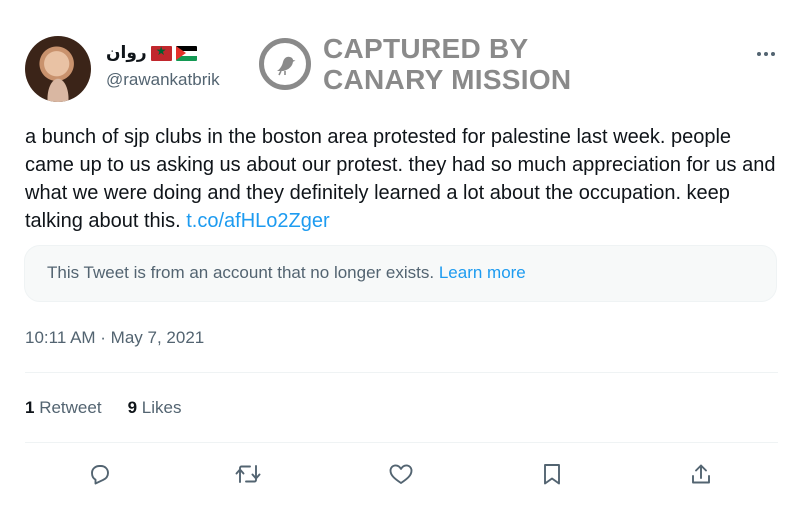 This screenshot has height=507, width=800. I want to click on learn-more-link: Learn more, so click(482, 272).